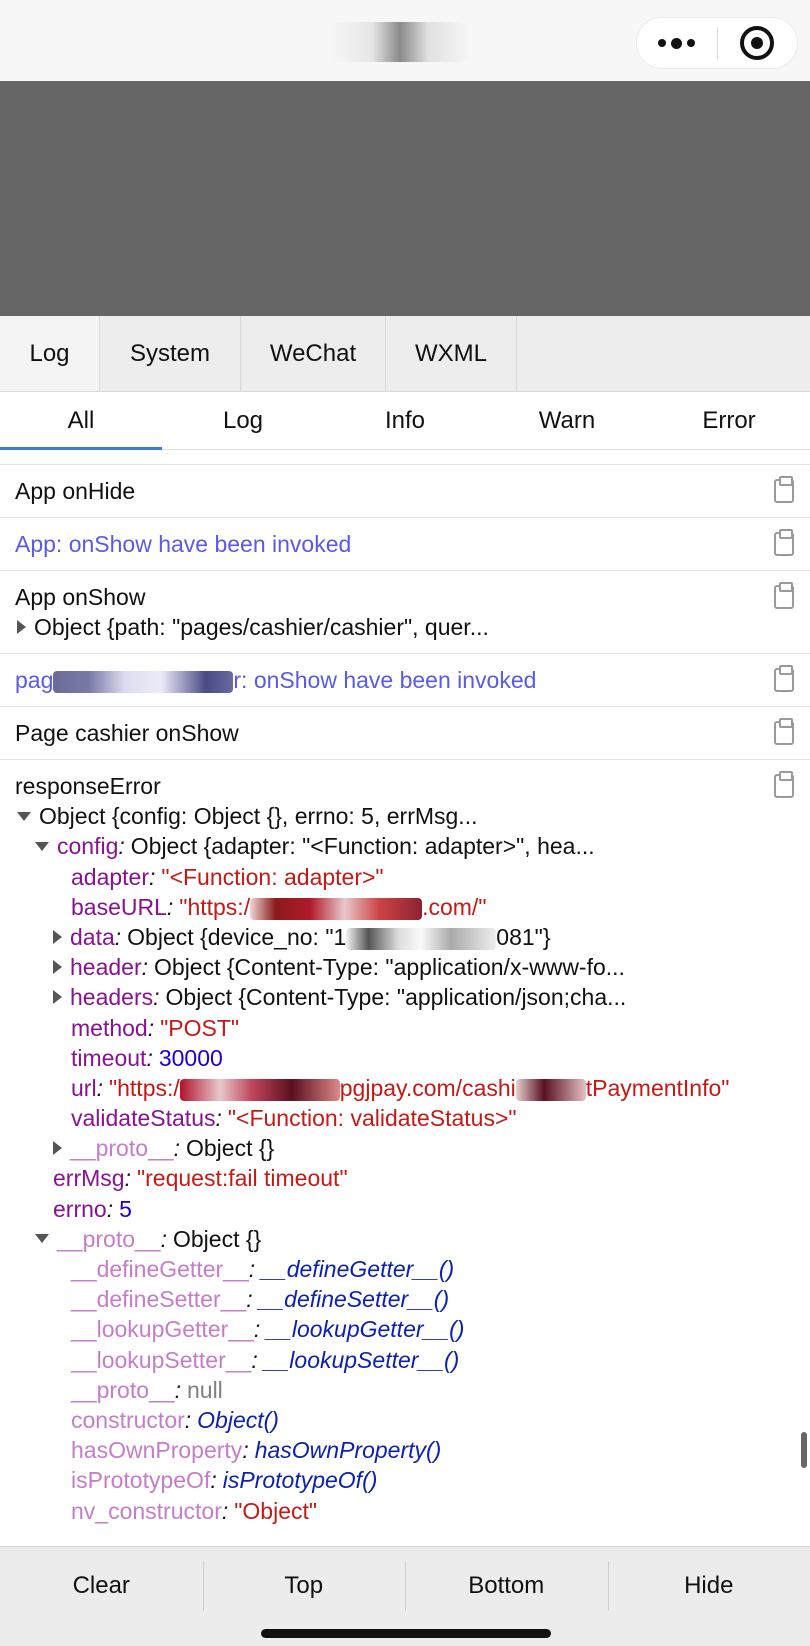  I want to click on tab-wechat: WeChat, so click(313, 353).